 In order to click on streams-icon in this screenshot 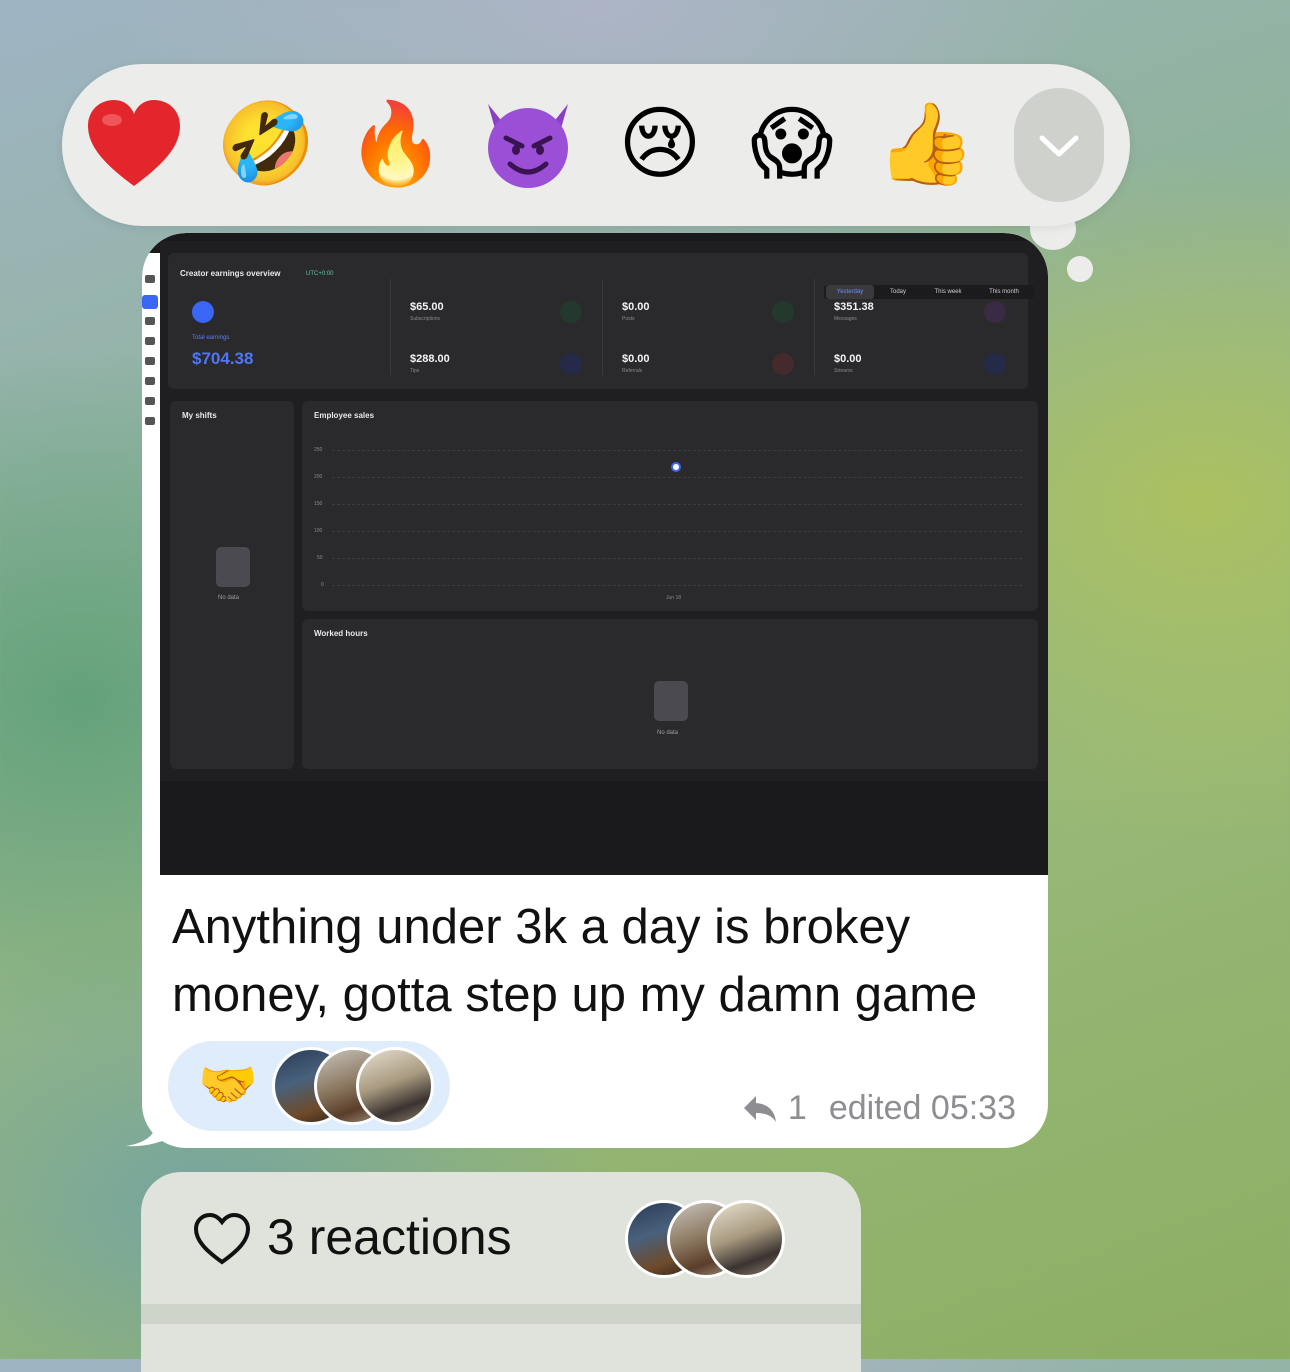, I will do `click(995, 364)`.